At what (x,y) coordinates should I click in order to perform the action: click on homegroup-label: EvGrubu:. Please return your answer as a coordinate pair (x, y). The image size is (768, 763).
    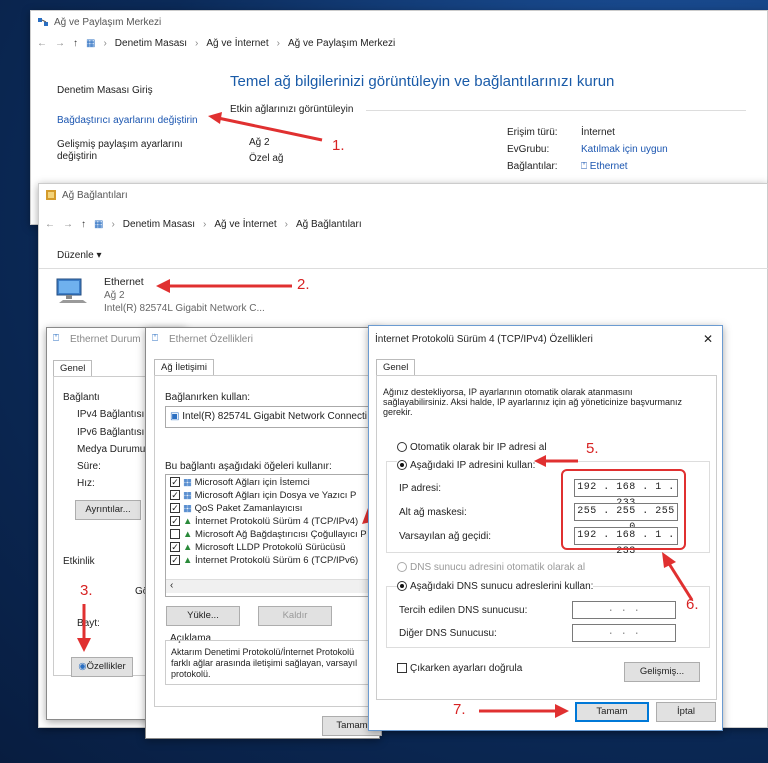
    Looking at the image, I should click on (528, 149).